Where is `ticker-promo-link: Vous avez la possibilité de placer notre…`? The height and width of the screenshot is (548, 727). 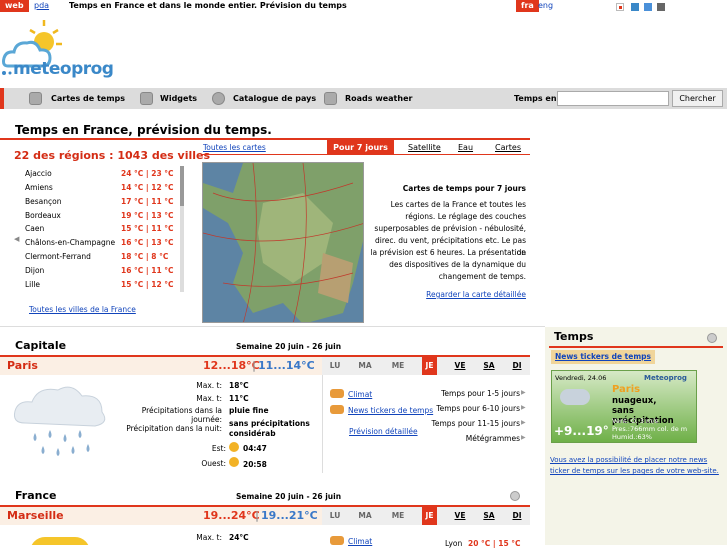
ticker-promo-link: Vous avez la possibilité de placer notre… is located at coordinates (637, 466).